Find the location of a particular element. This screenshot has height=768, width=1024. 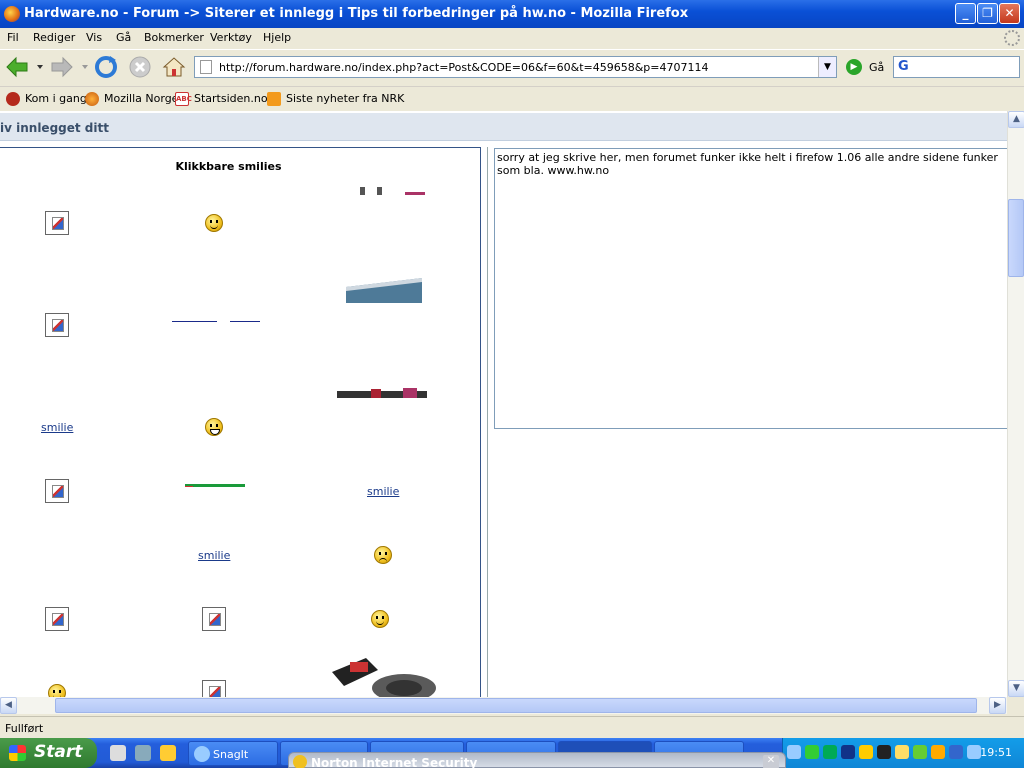

close-icon: ✕ is located at coordinates (771, 761).